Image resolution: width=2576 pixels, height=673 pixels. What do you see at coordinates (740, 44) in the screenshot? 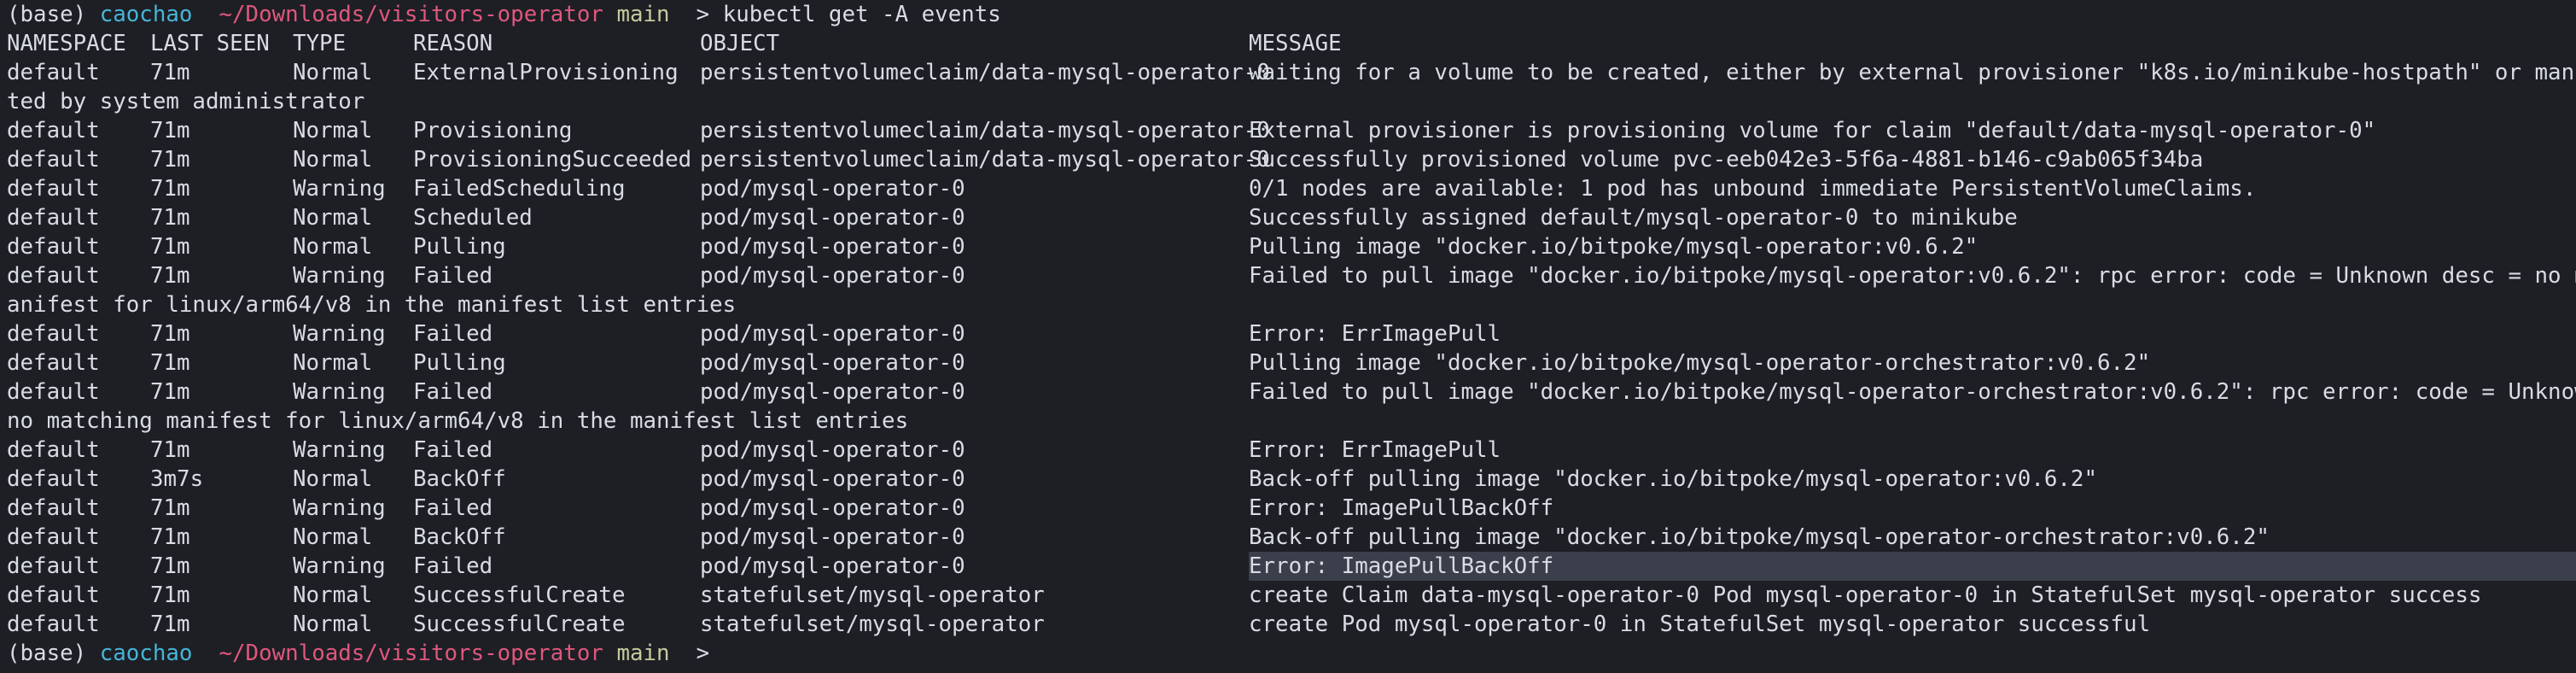
I see `header-object: OBJECT` at bounding box center [740, 44].